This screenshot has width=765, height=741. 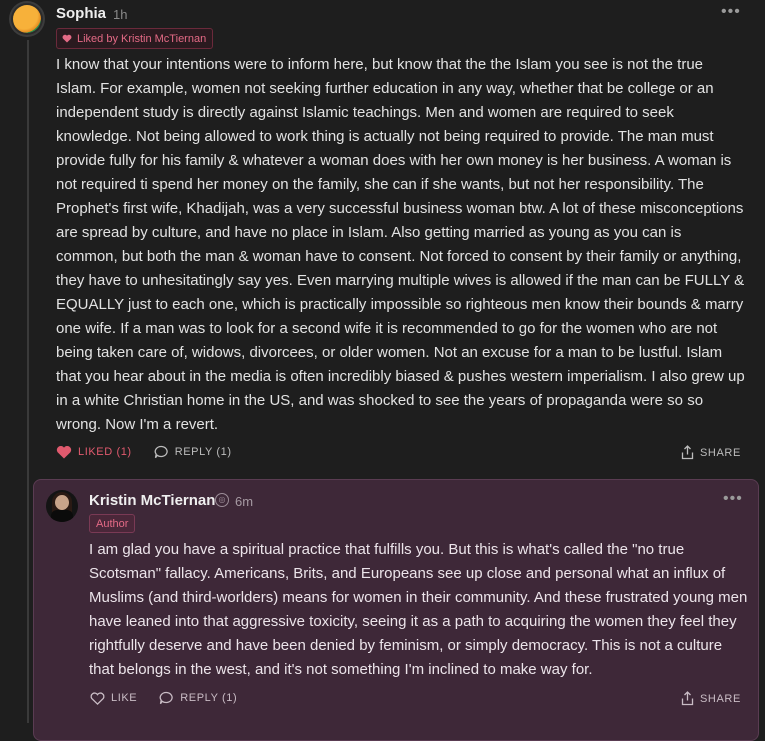 I want to click on liked-by-badge: Liked by Kristin McTiernan, so click(x=135, y=38).